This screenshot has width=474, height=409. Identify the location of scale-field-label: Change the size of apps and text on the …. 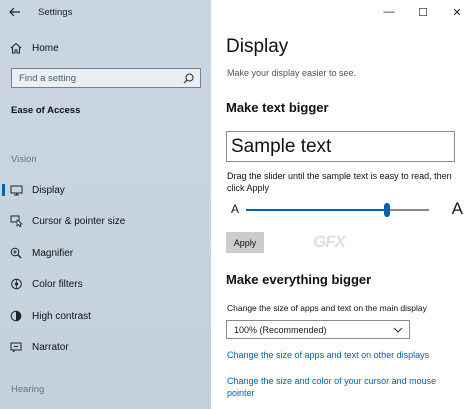
(327, 308).